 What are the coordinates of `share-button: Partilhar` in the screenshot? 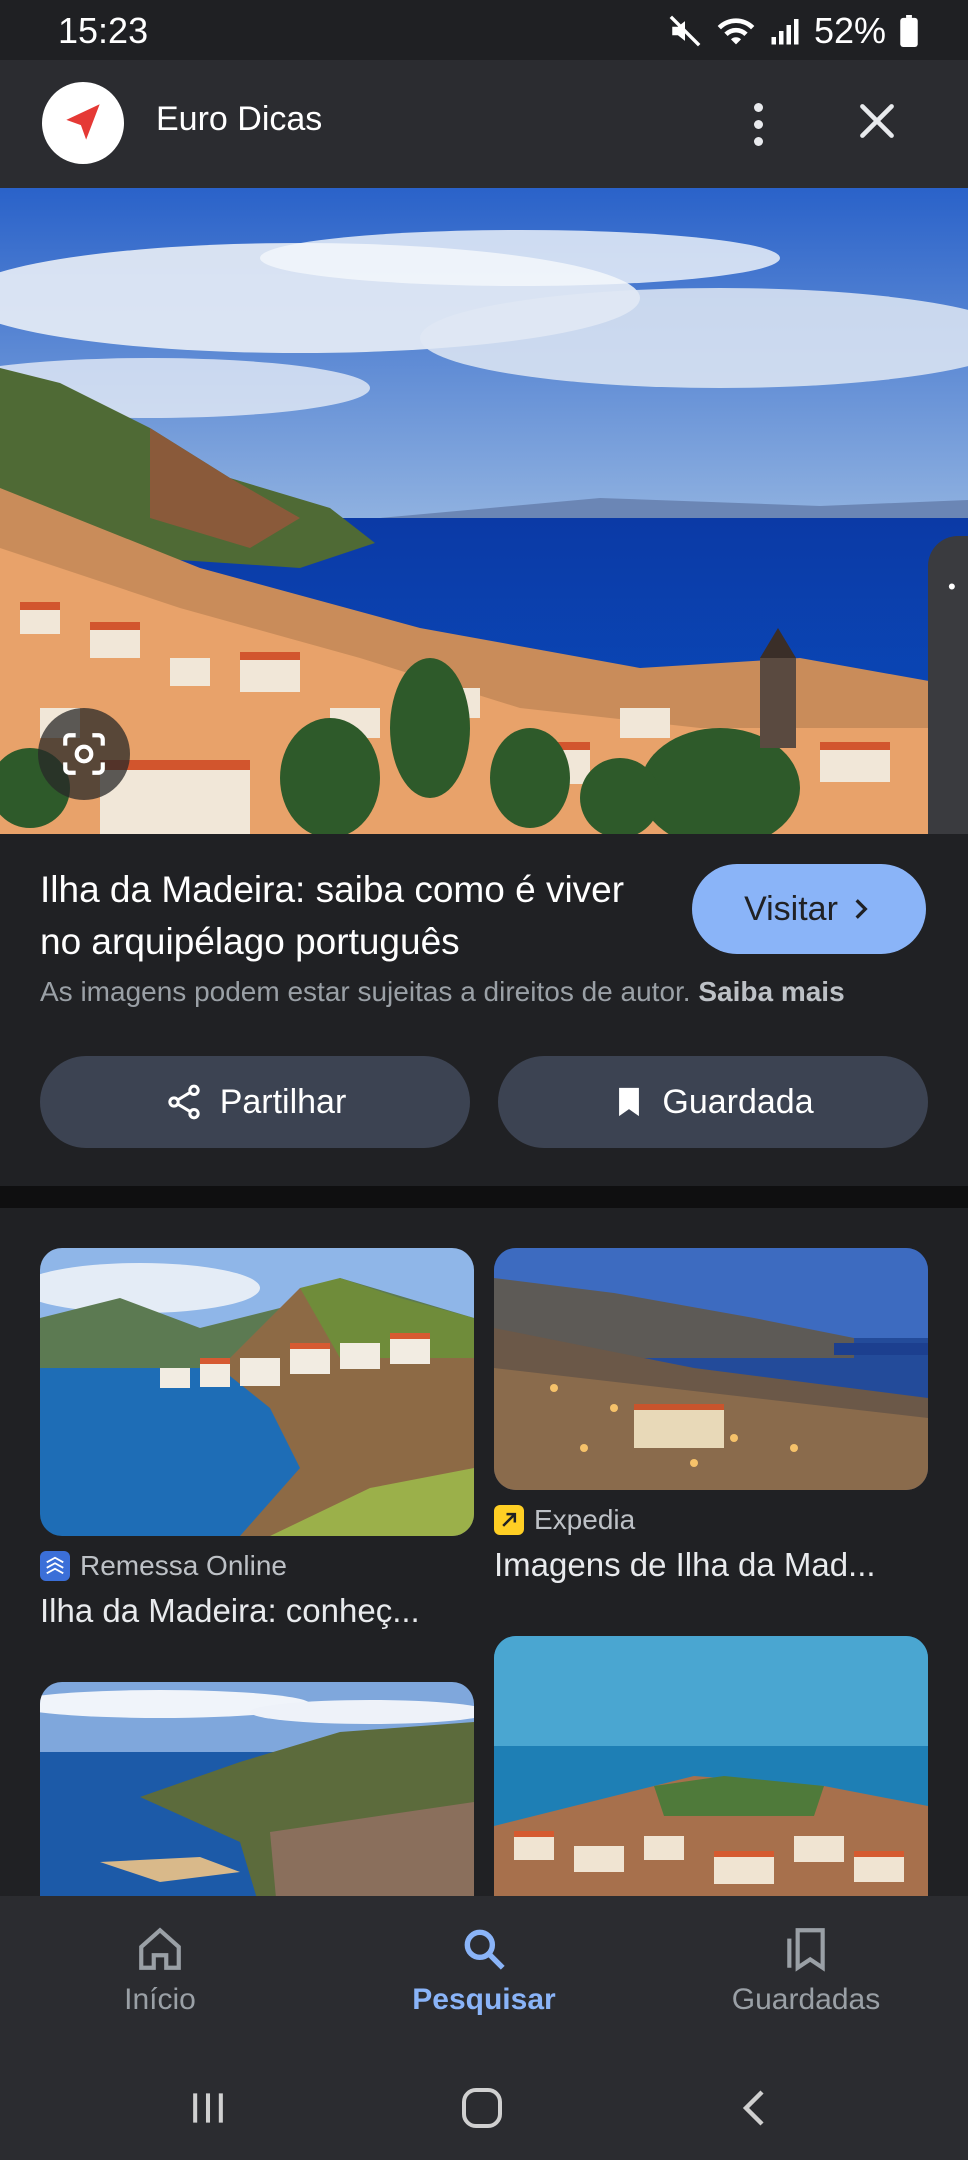 It's located at (255, 1102).